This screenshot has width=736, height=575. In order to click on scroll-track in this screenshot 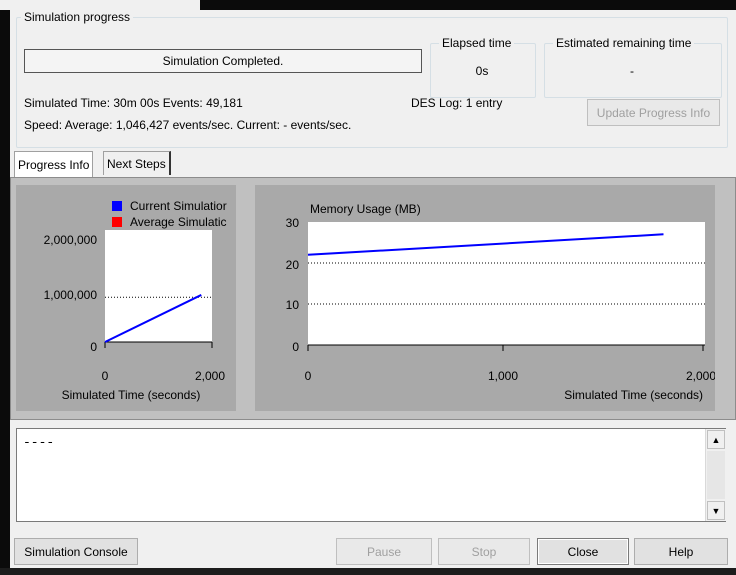, I will do `click(716, 475)`.